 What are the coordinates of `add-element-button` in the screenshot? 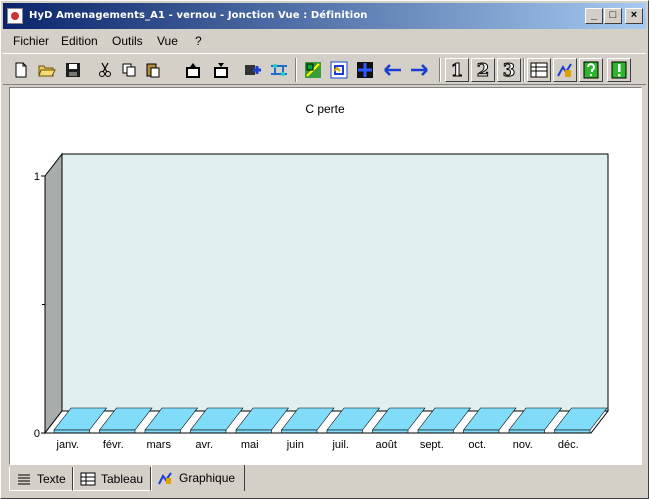 It's located at (253, 70).